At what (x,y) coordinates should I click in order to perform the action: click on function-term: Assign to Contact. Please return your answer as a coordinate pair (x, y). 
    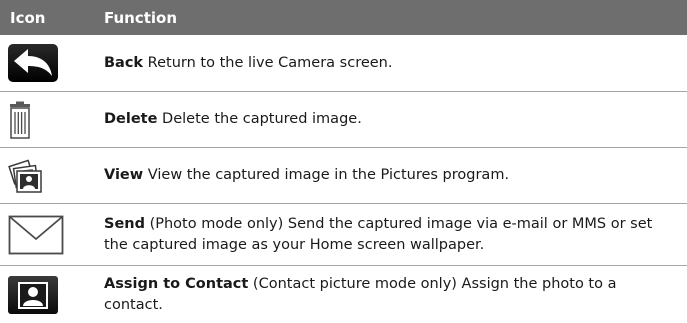
    Looking at the image, I should click on (176, 283).